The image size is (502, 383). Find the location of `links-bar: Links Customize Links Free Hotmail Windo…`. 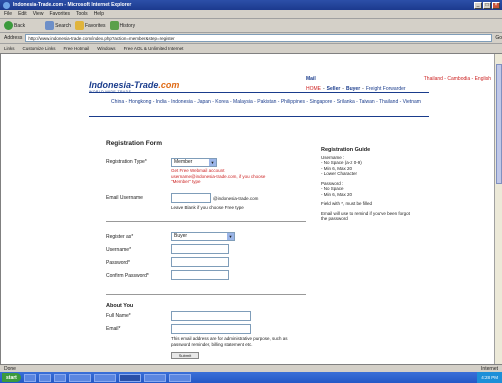

links-bar: Links Customize Links Free Hotmail Windo… is located at coordinates (251, 49).